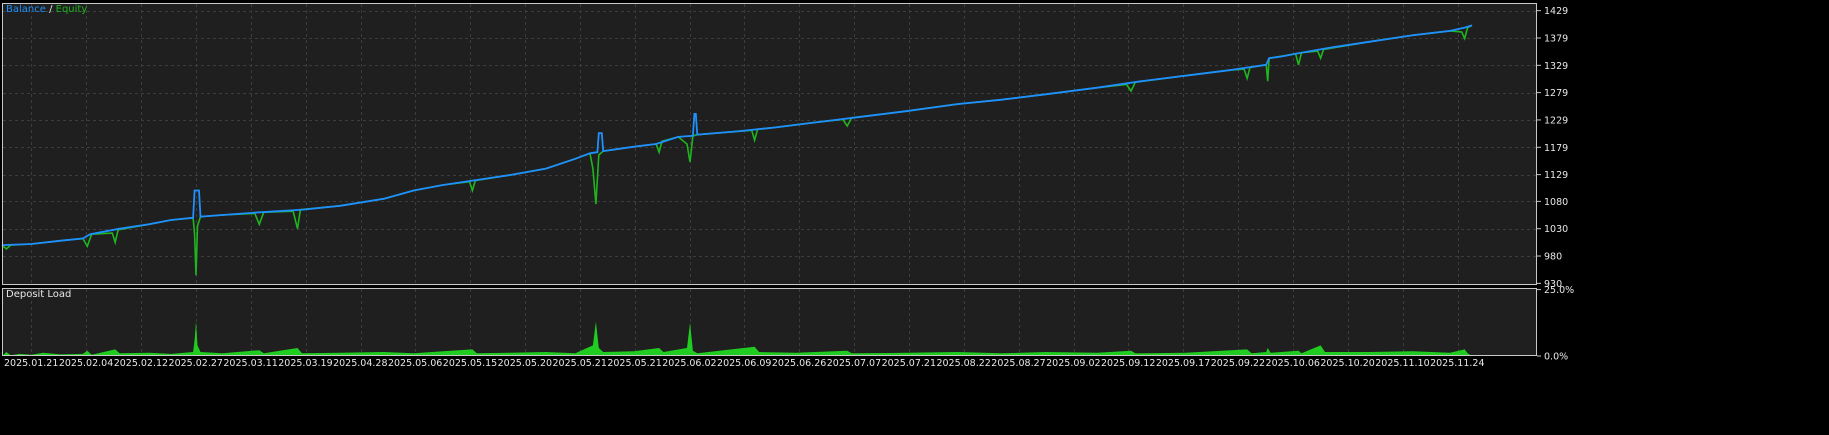 The width and height of the screenshot is (1829, 435). Describe the element at coordinates (799, 363) in the screenshot. I see `x-tick-label: 2025.06.26` at that location.